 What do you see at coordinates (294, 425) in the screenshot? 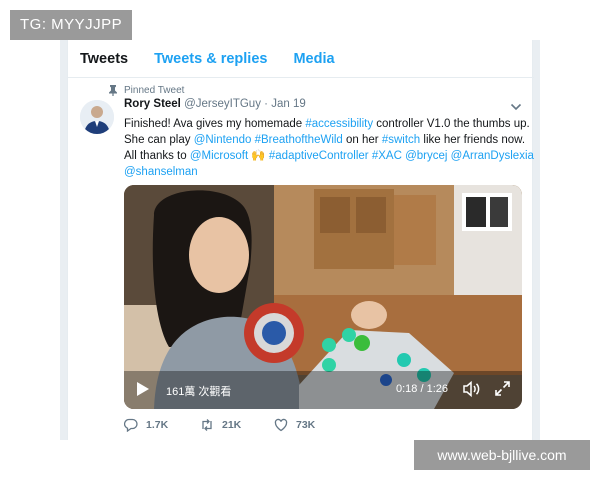
I see `like-button: 73K` at bounding box center [294, 425].